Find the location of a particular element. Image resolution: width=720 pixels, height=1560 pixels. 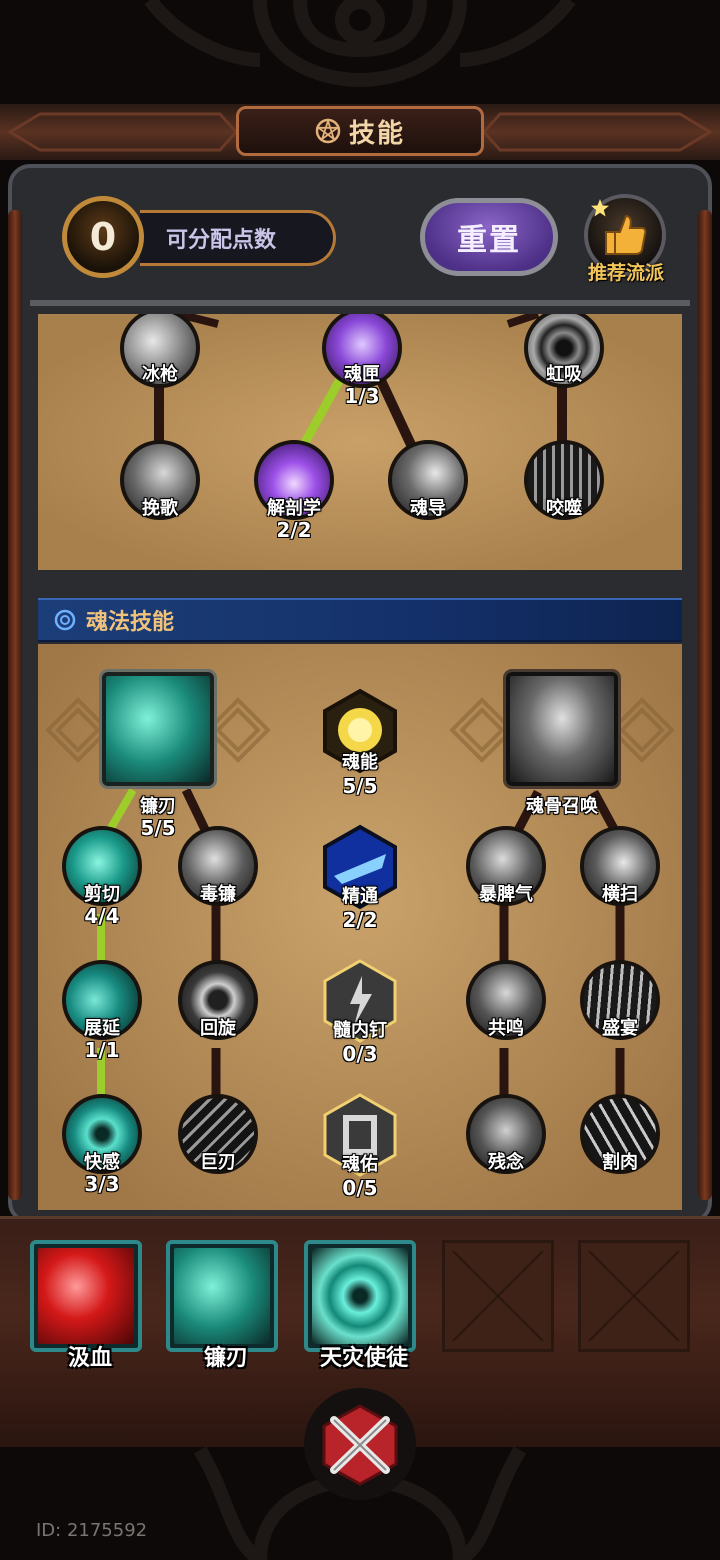

points-value: 0 is located at coordinates (103, 237).